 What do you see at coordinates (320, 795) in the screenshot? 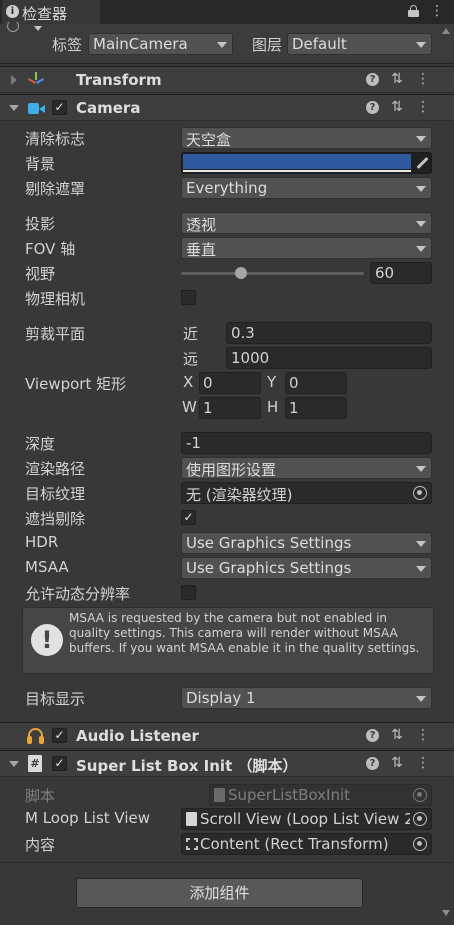
I see `script-field: SuperListBoxInit` at bounding box center [320, 795].